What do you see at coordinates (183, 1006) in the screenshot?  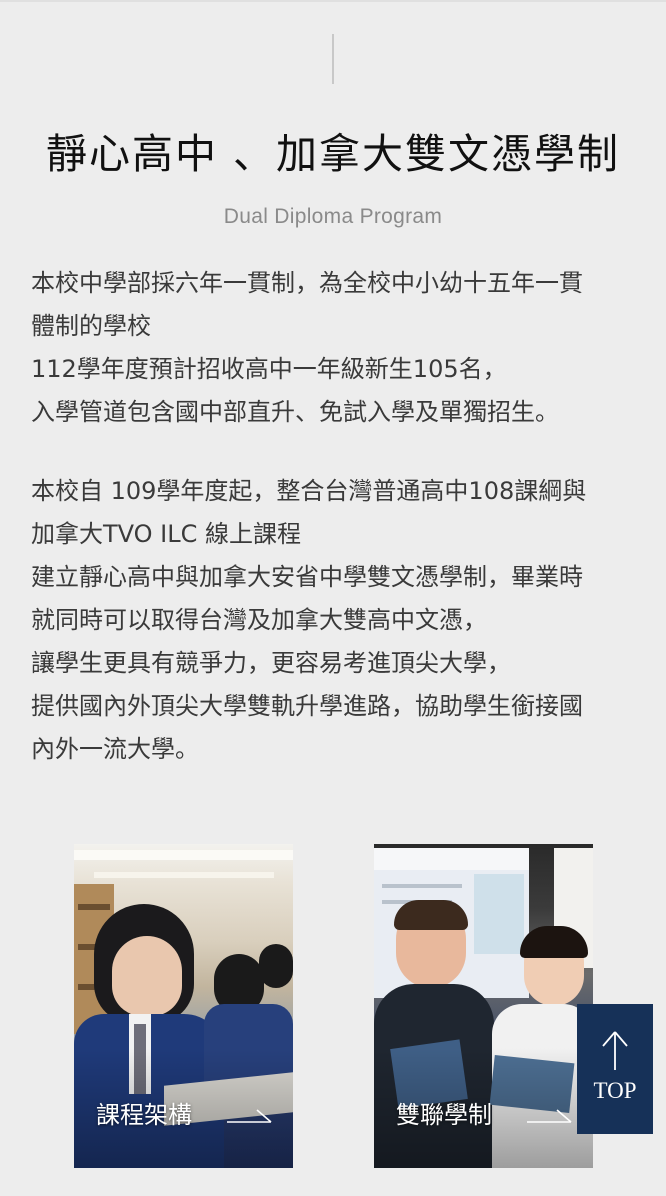 I see `curriculum-card: 課程架構` at bounding box center [183, 1006].